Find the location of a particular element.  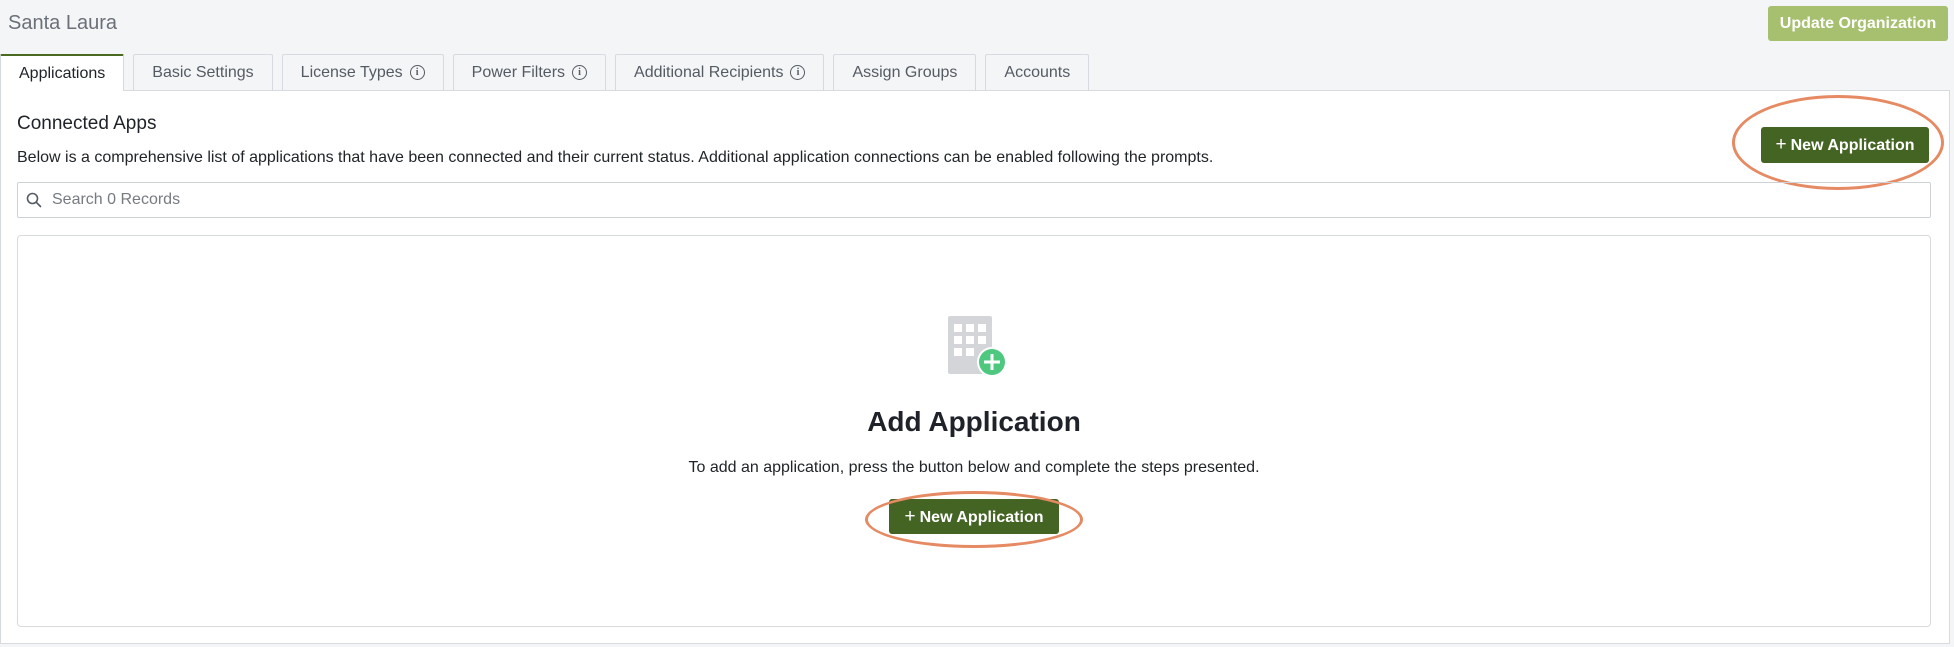

tab-assign-groups: Assign Groups is located at coordinates (905, 72).